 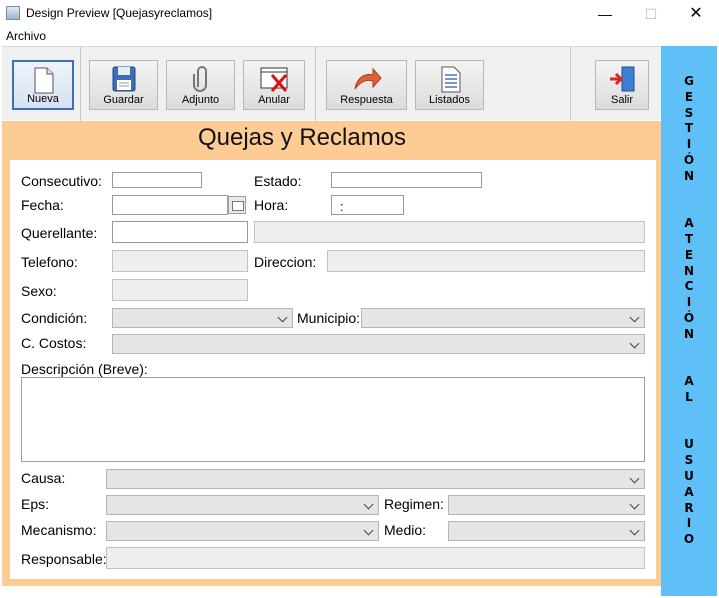 I want to click on paperclip-icon, so click(x=199, y=79).